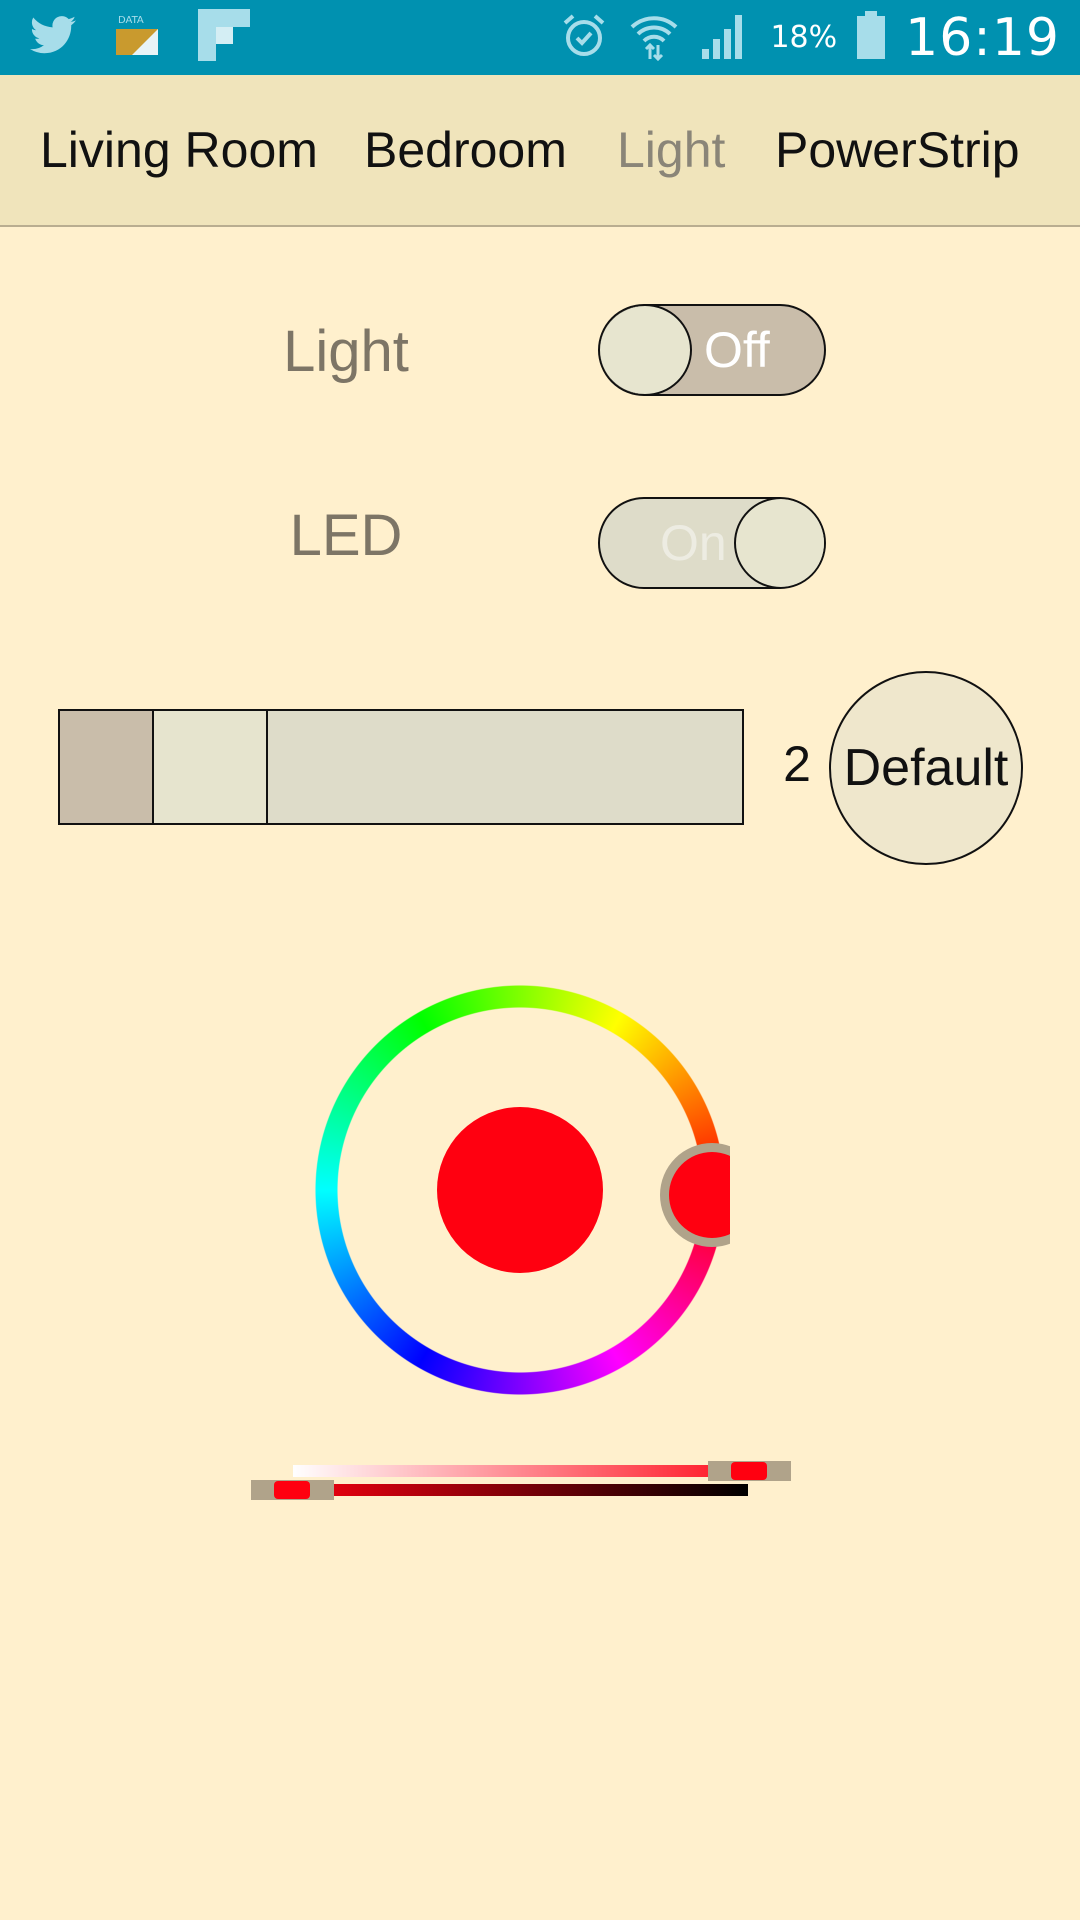  I want to click on notification-icons: DATA, so click(140, 37).